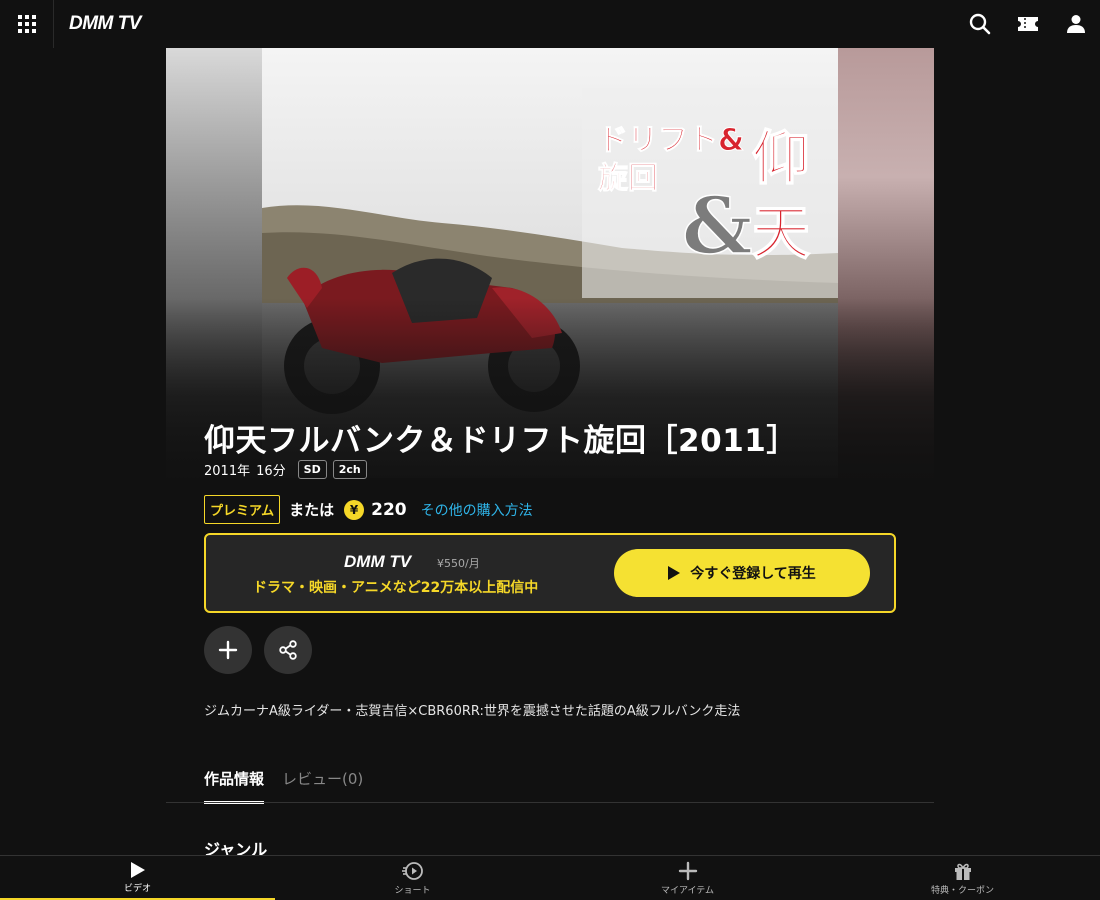  What do you see at coordinates (962, 871) in the screenshot?
I see `gift-icon` at bounding box center [962, 871].